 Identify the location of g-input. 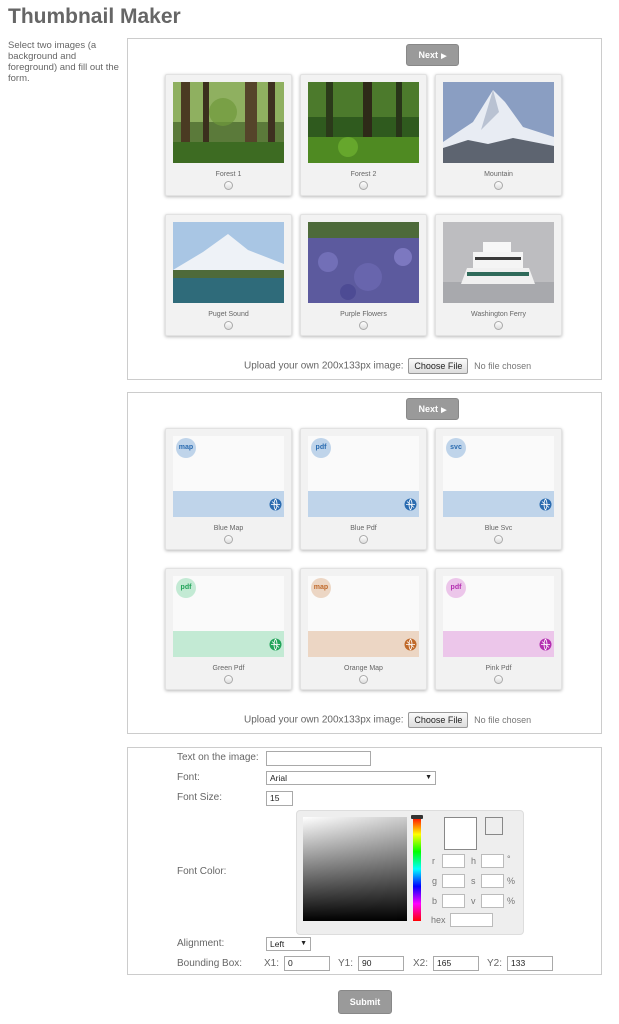
(453, 881).